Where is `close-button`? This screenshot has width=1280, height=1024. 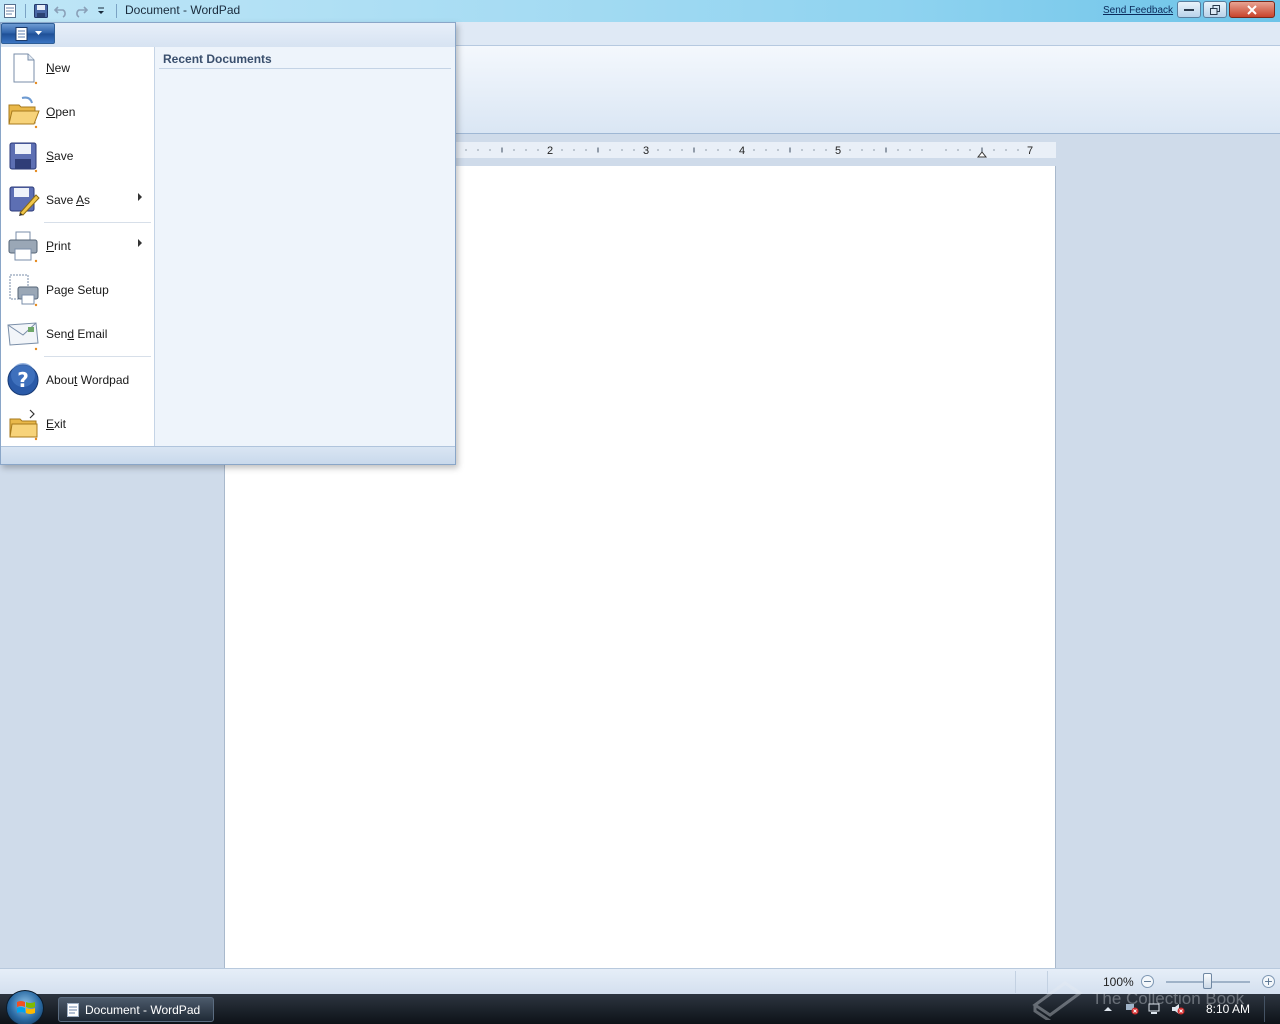 close-button is located at coordinates (1252, 9).